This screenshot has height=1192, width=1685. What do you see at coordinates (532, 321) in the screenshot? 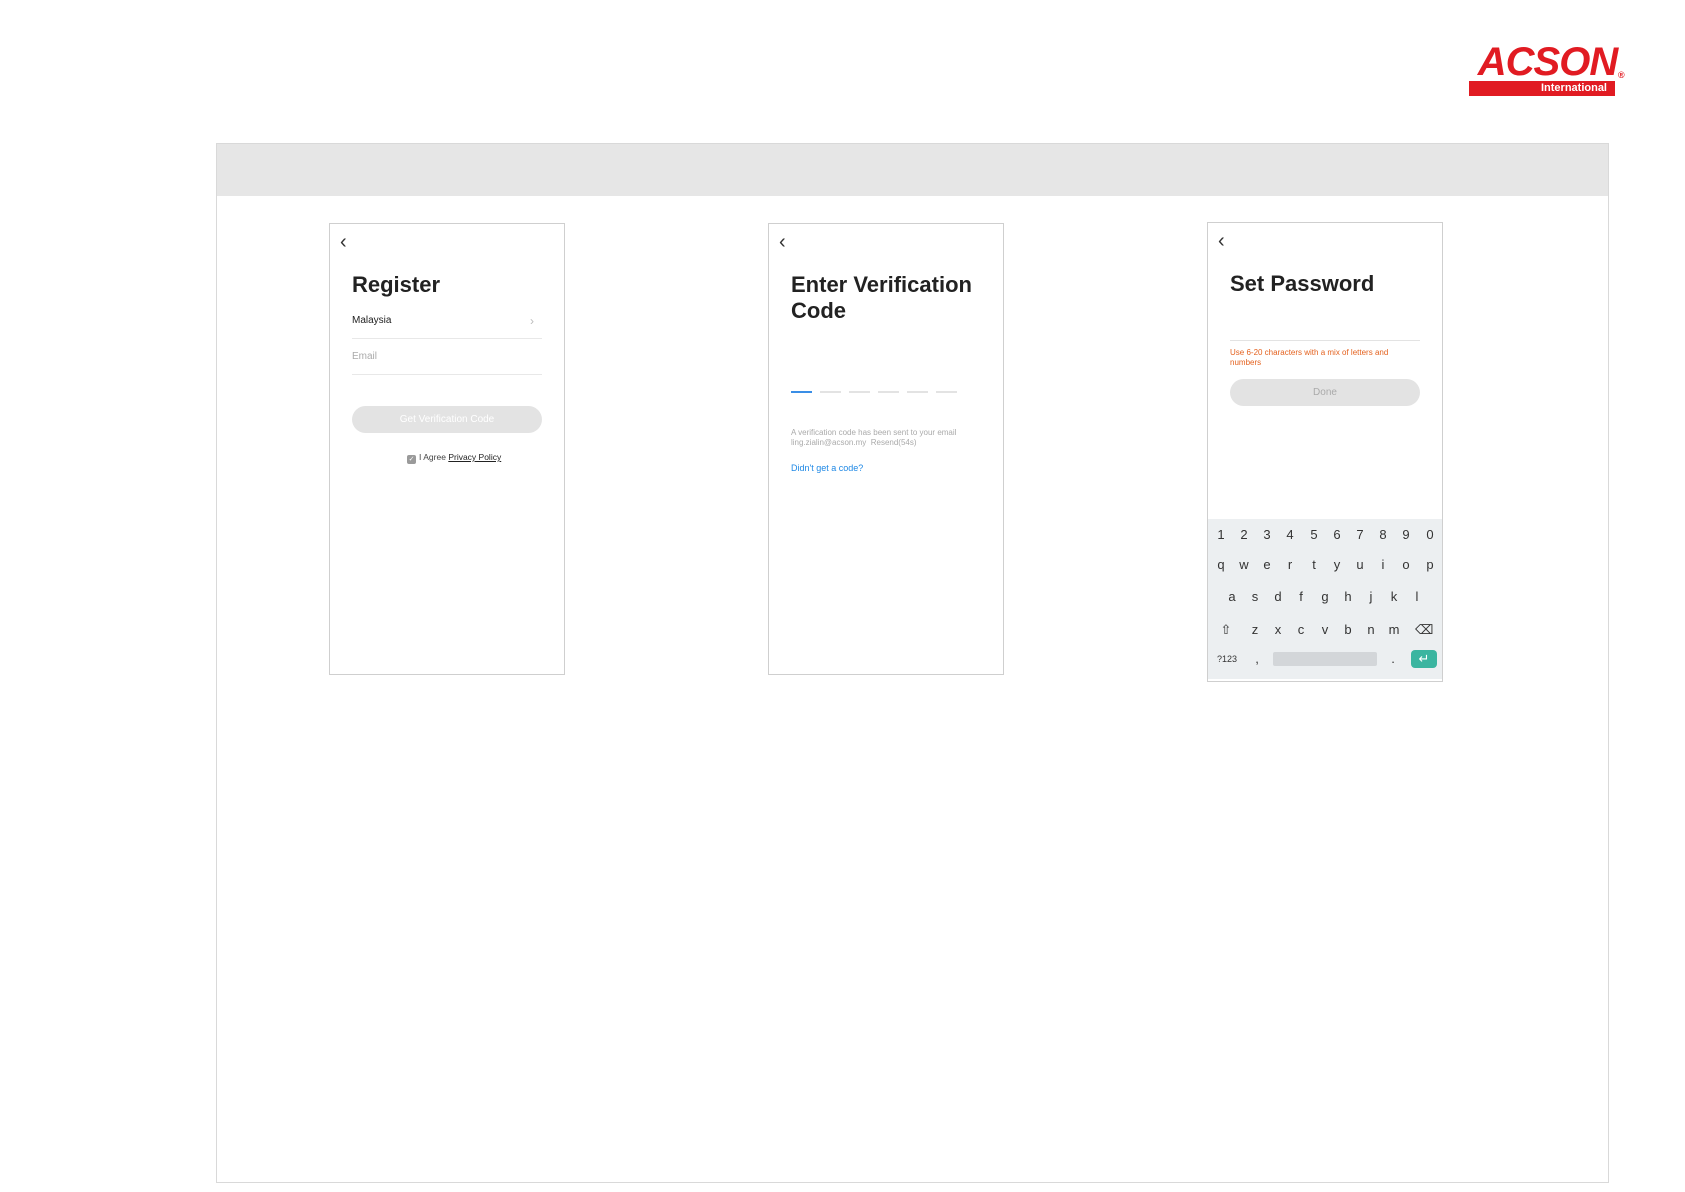
I see `chevron-right-icon: ›` at bounding box center [532, 321].